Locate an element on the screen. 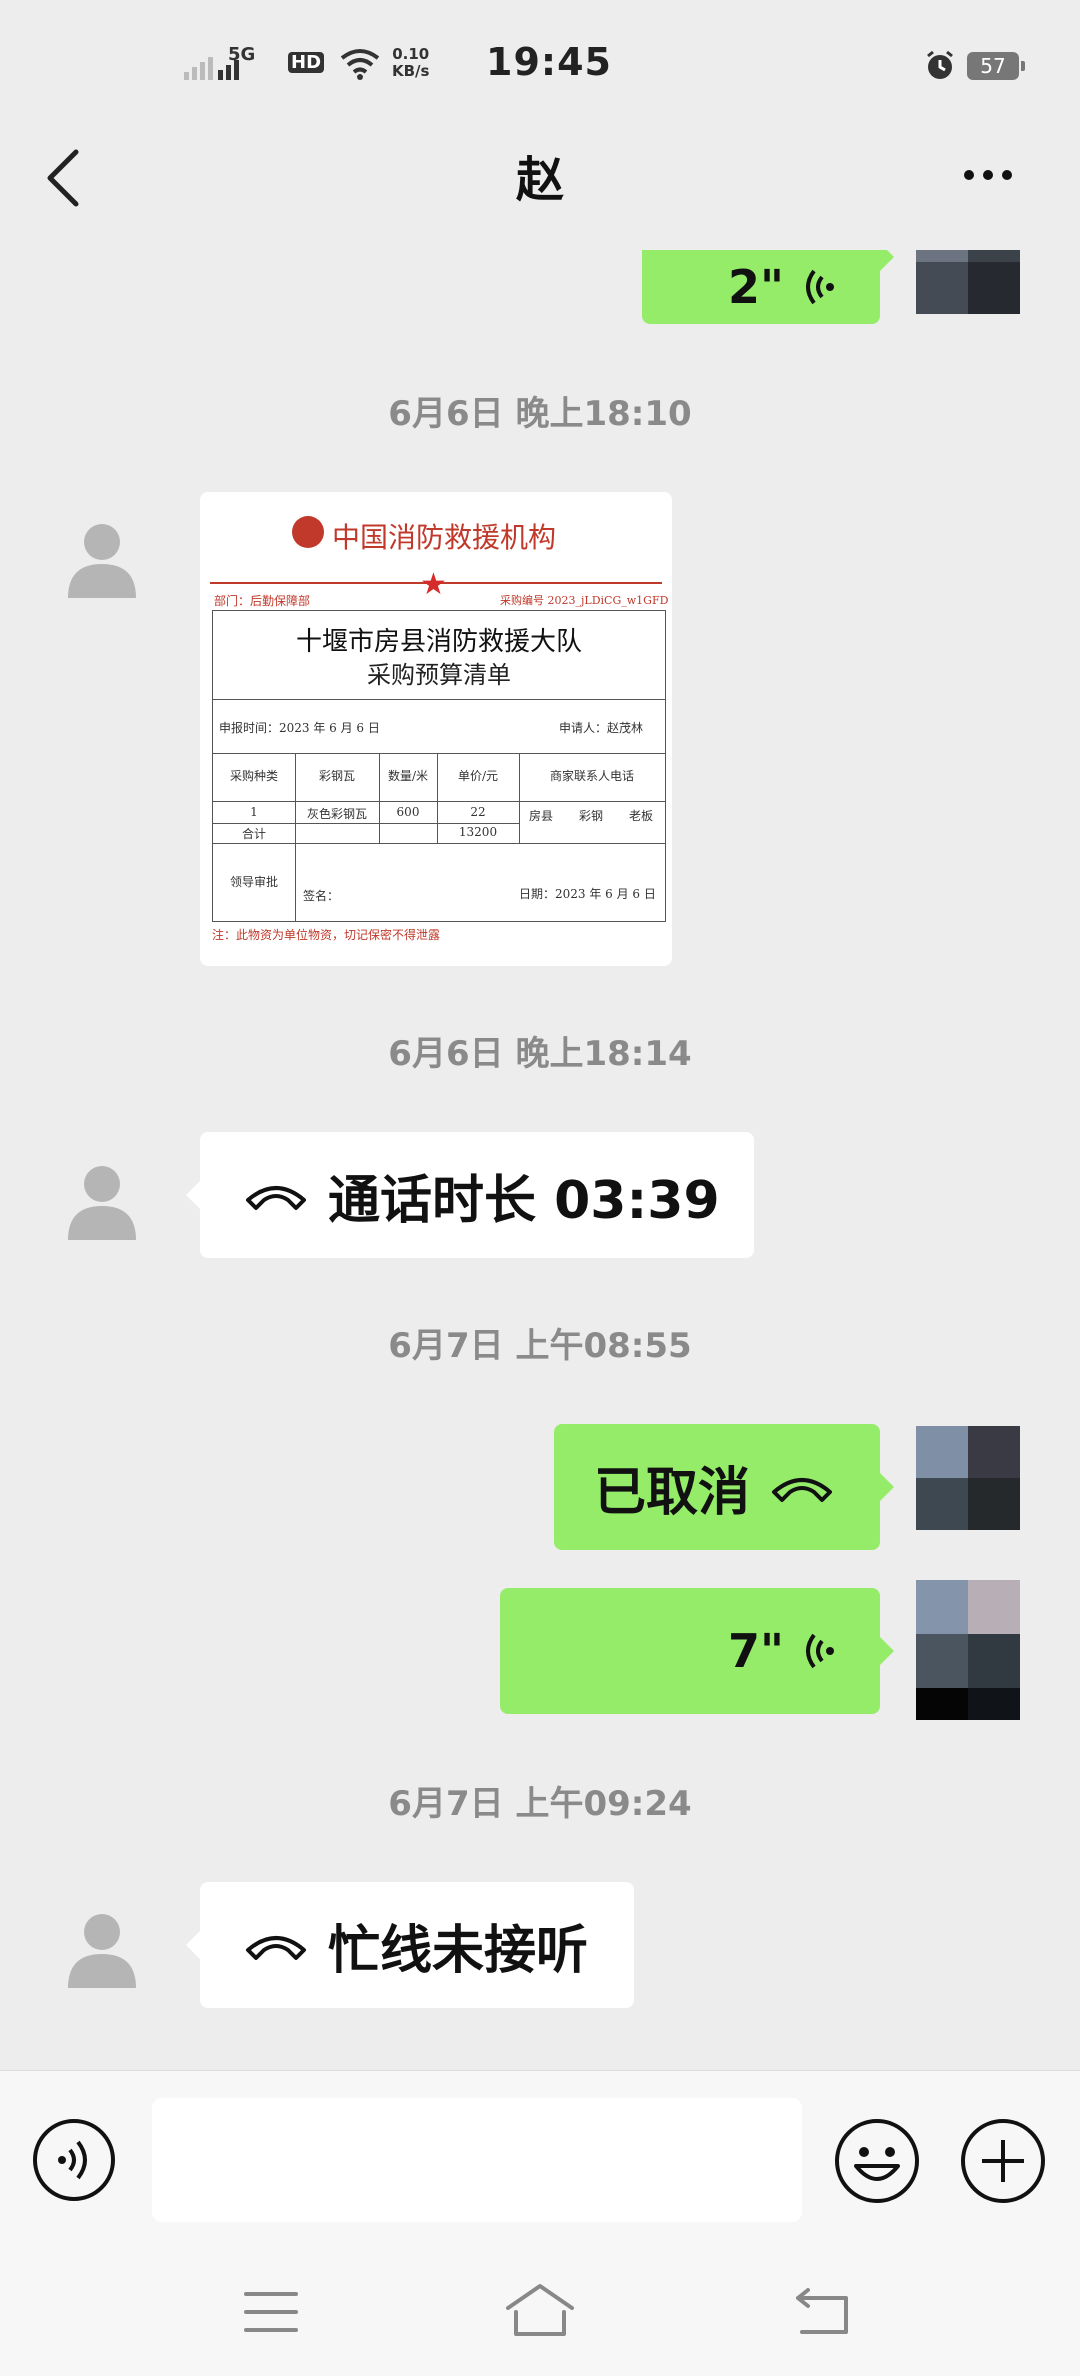 This screenshot has width=1080, height=2376. call-duration-text: 通话时长 03:39 is located at coordinates (524, 1200).